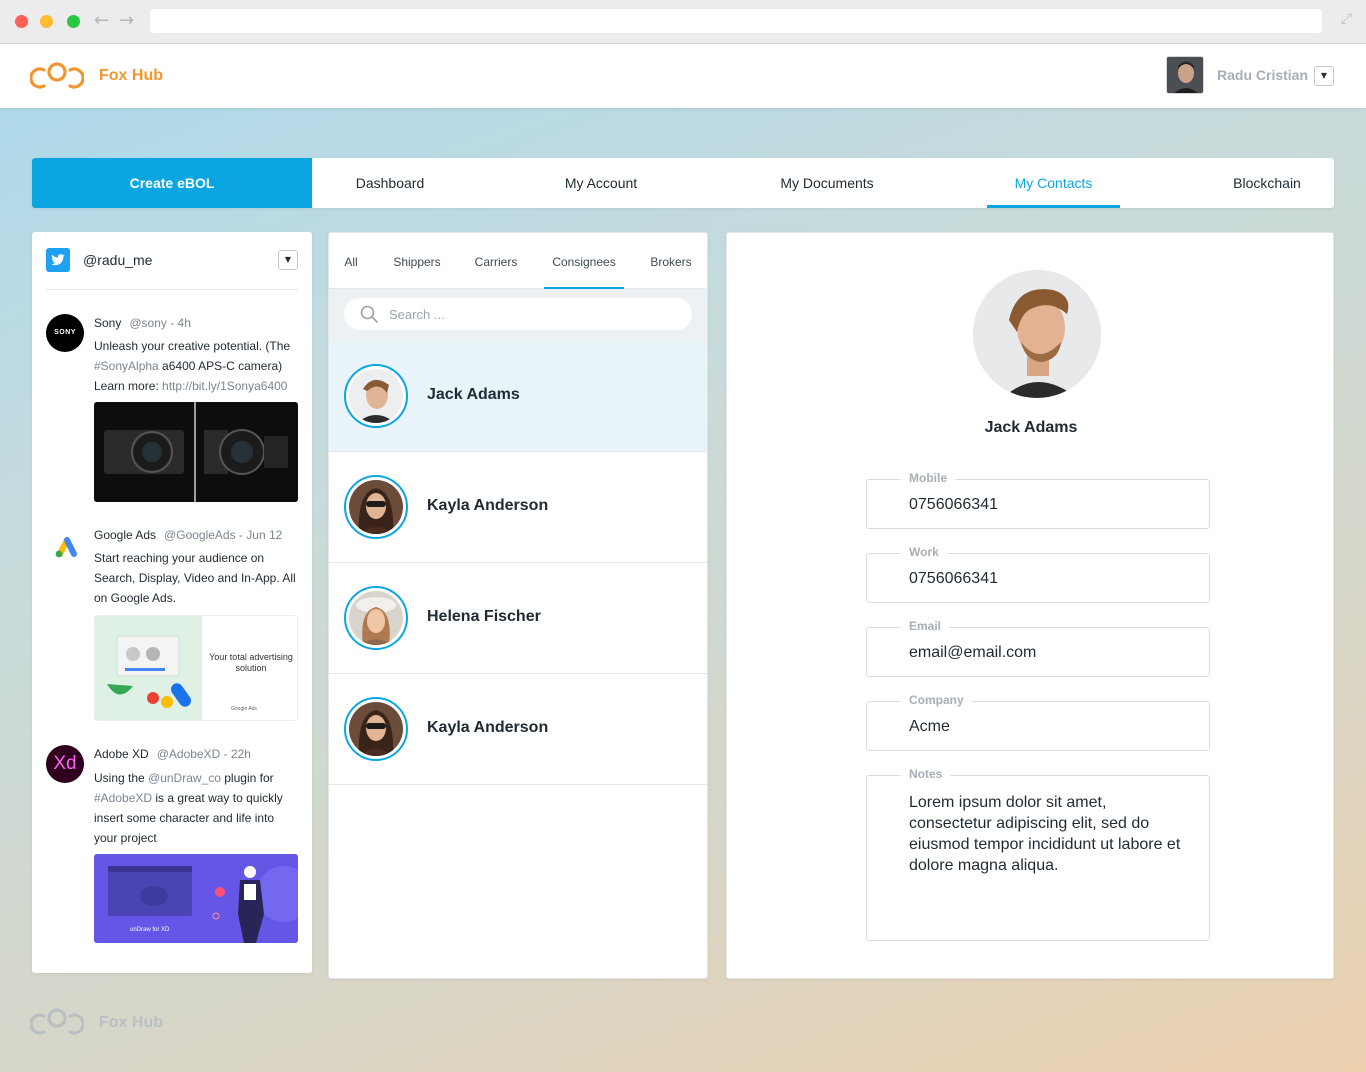 The width and height of the screenshot is (1366, 1072). What do you see at coordinates (683, 76) in the screenshot?
I see `app-header: Fox Hub Radu Cristian ▼` at bounding box center [683, 76].